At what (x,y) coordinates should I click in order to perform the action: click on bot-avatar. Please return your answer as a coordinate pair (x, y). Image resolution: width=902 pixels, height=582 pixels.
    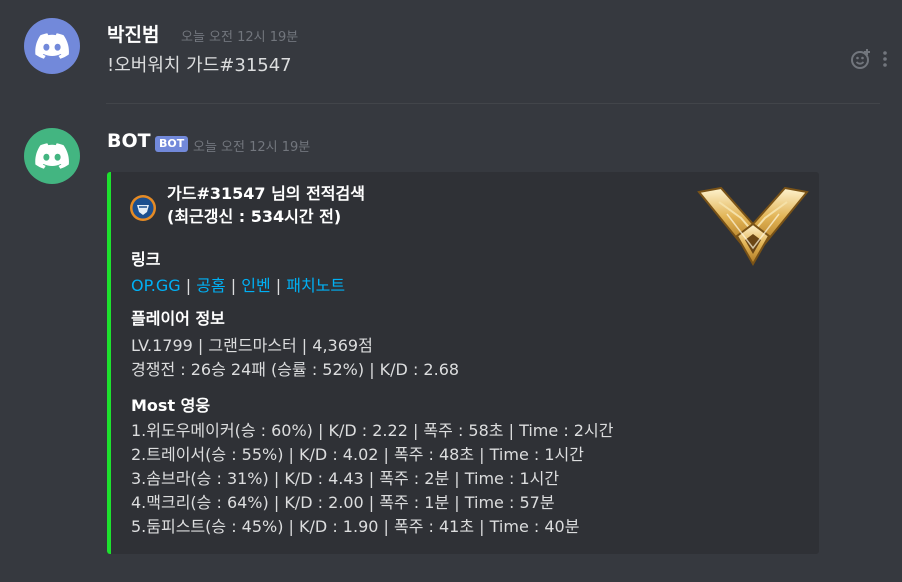
    Looking at the image, I should click on (52, 156).